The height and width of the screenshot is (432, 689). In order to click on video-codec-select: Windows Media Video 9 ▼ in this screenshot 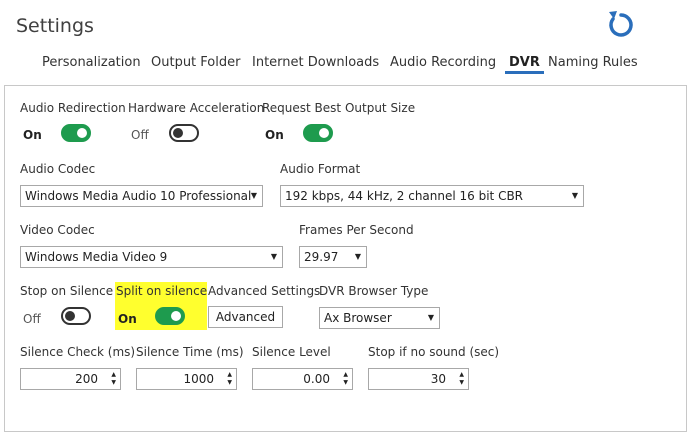, I will do `click(151, 257)`.